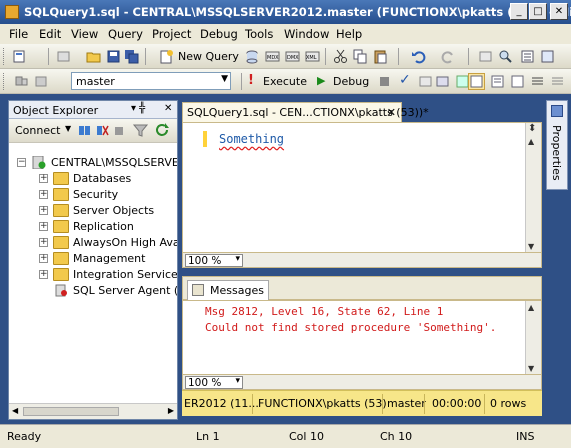 Image resolution: width=571 pixels, height=448 pixels. Describe the element at coordinates (405, 80) in the screenshot. I see `parse-check-icon: ✓` at that location.